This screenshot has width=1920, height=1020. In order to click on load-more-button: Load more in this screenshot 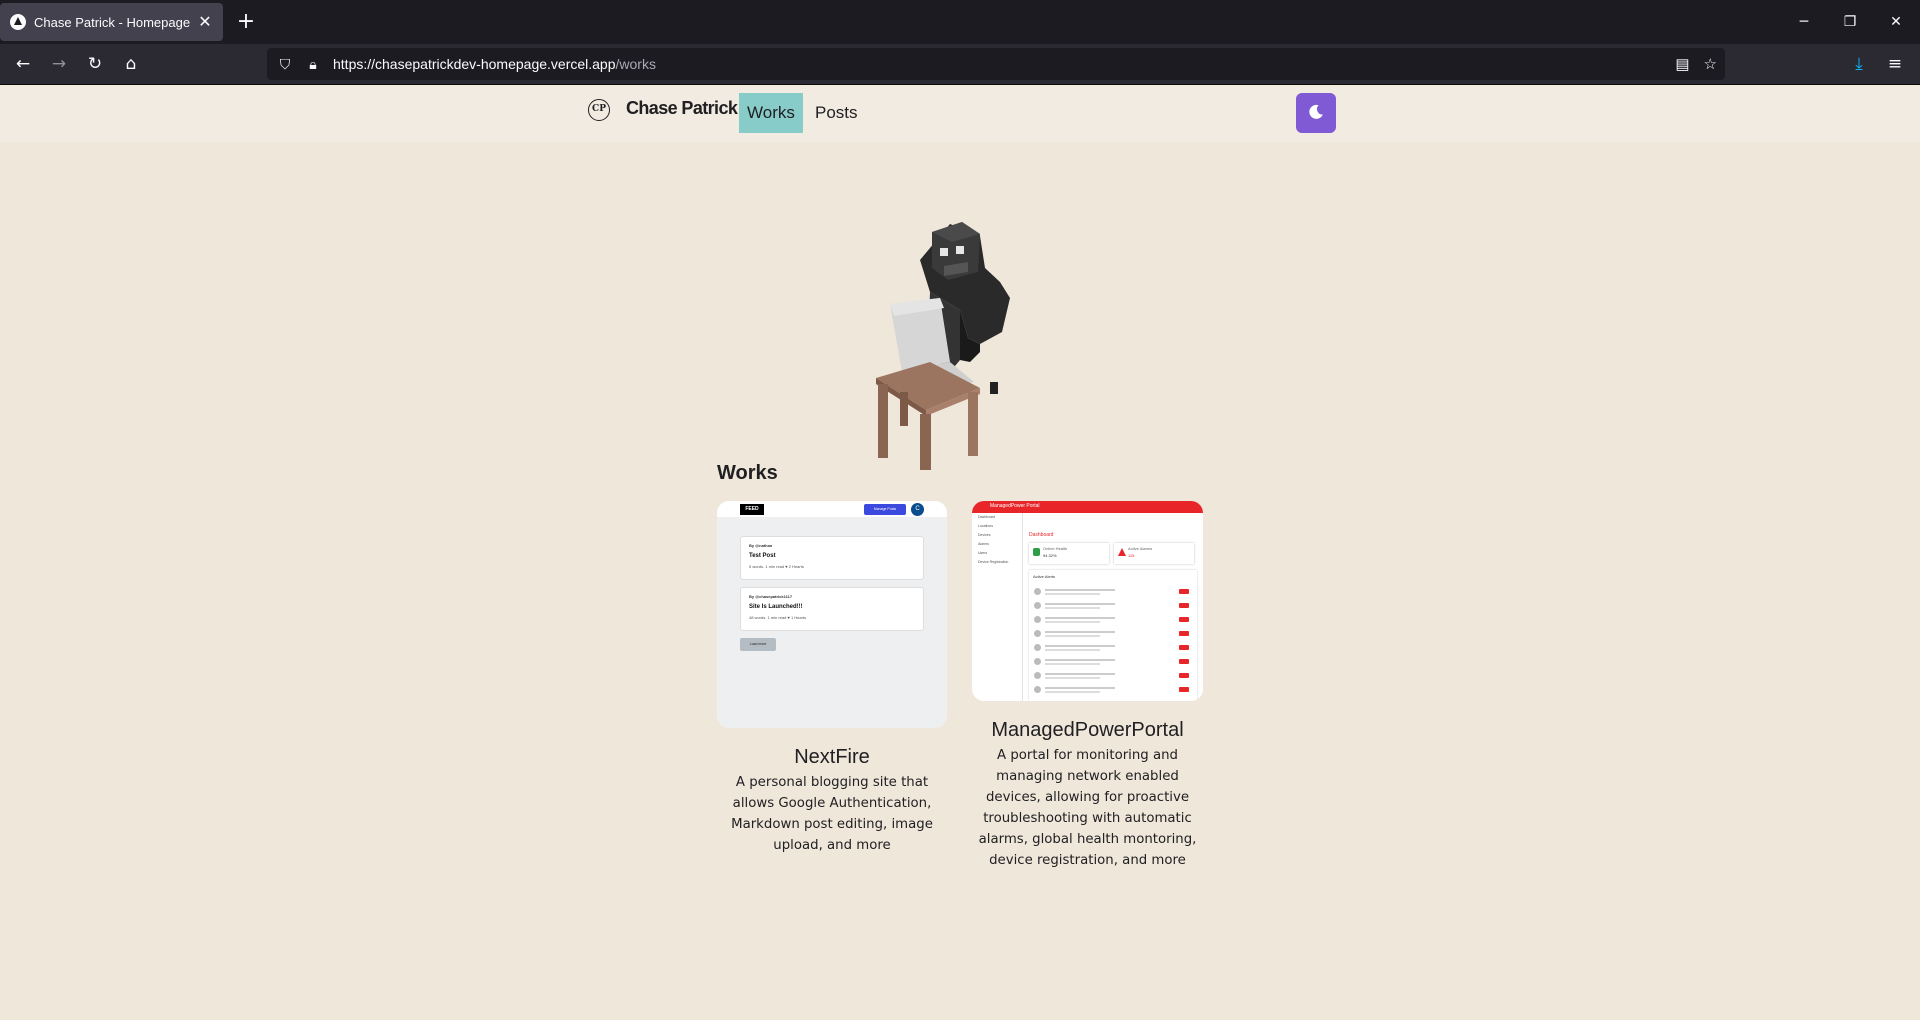, I will do `click(758, 644)`.